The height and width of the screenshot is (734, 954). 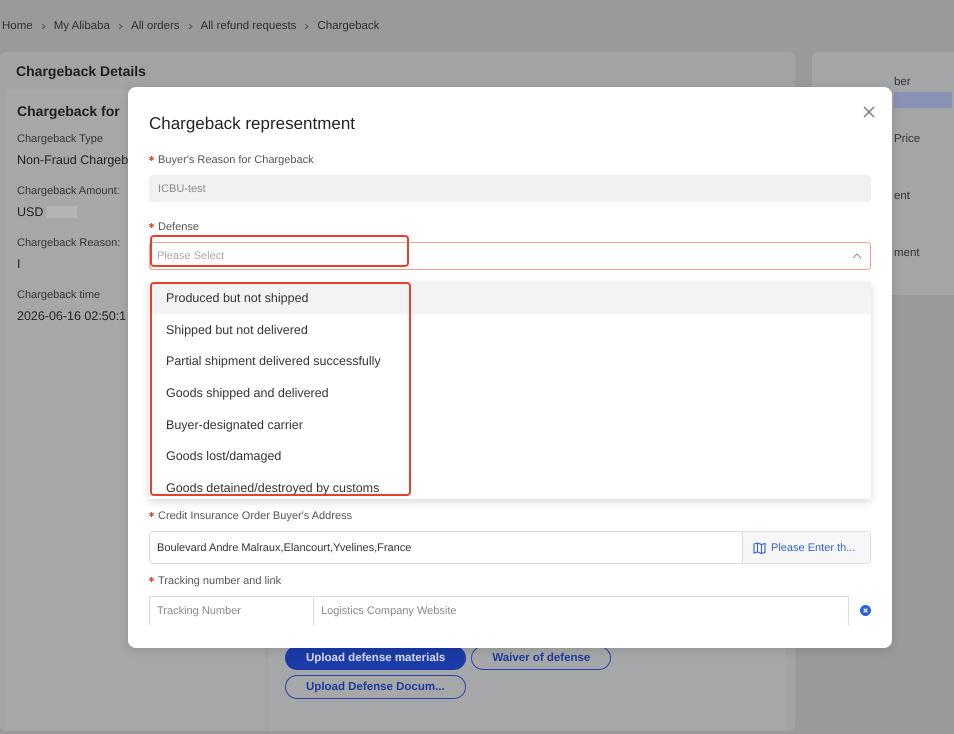 What do you see at coordinates (581, 610) in the screenshot?
I see `tracking-field: Logistics Company Website` at bounding box center [581, 610].